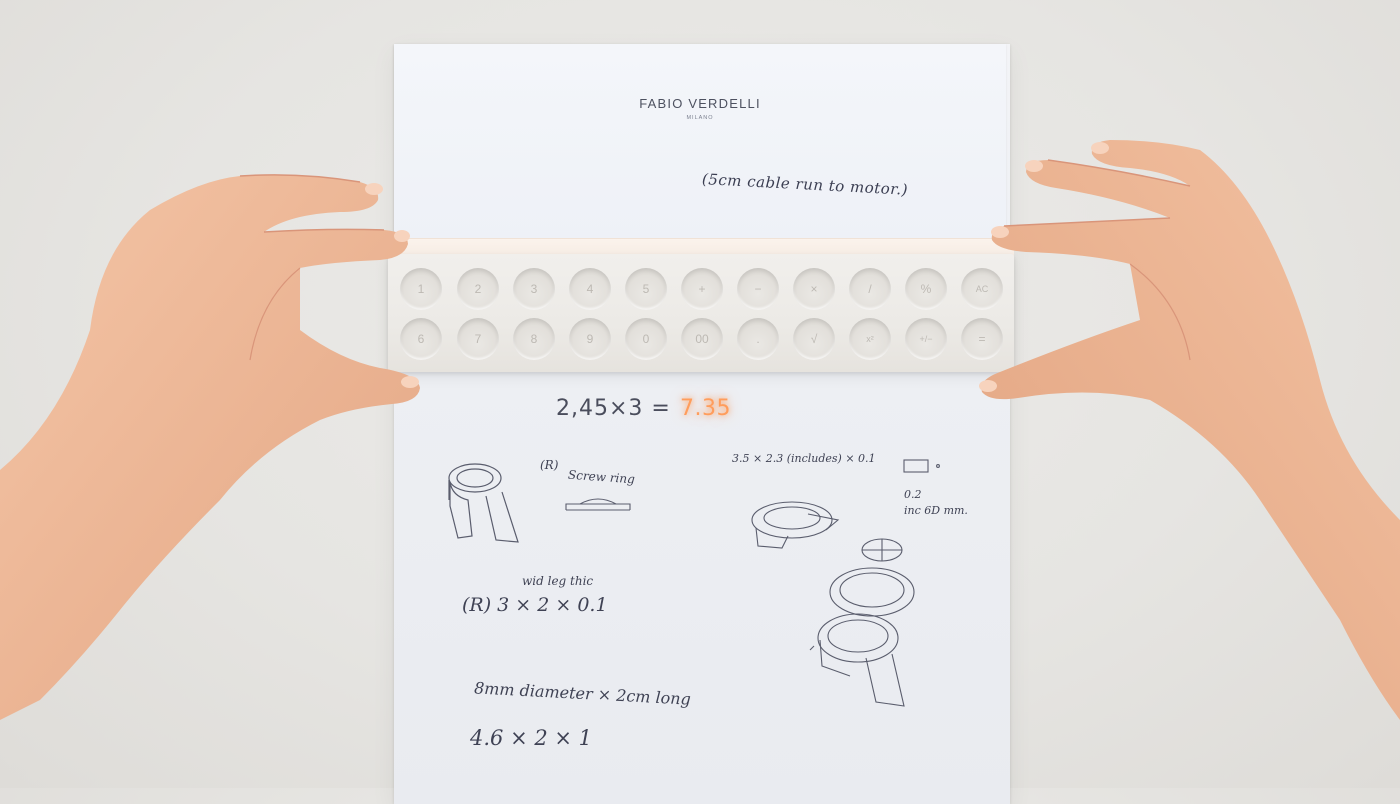 Image resolution: width=1400 pixels, height=804 pixels. I want to click on key-9: 9, so click(590, 339).